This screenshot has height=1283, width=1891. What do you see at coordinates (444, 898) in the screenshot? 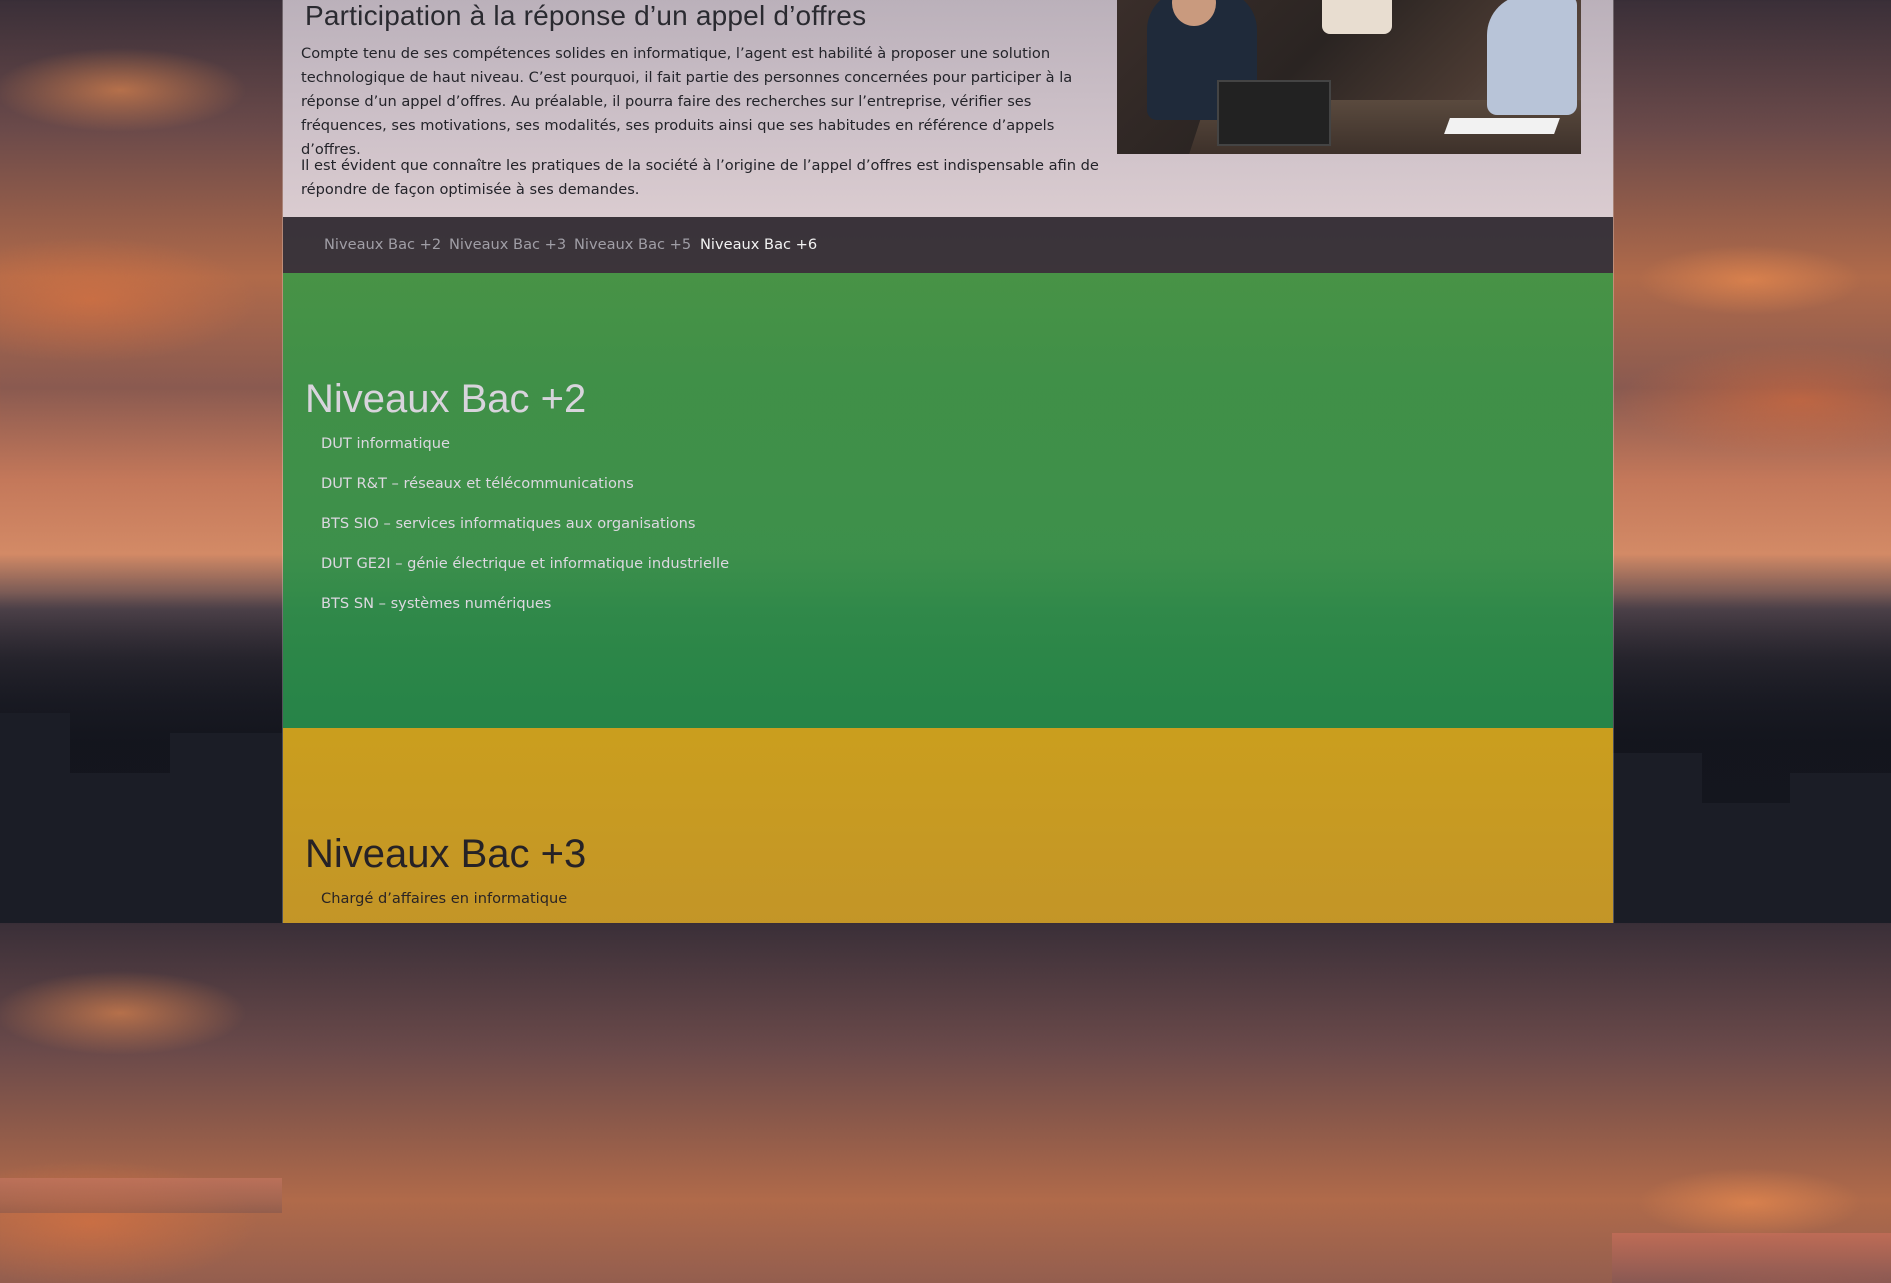
I see `list-item: Chargé d’affaires en informatique` at bounding box center [444, 898].